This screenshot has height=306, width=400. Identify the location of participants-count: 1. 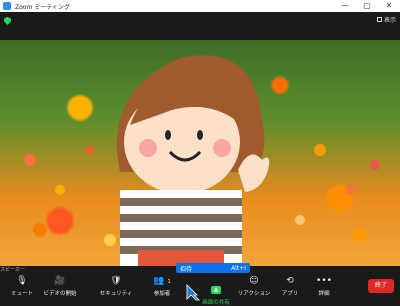
(169, 282).